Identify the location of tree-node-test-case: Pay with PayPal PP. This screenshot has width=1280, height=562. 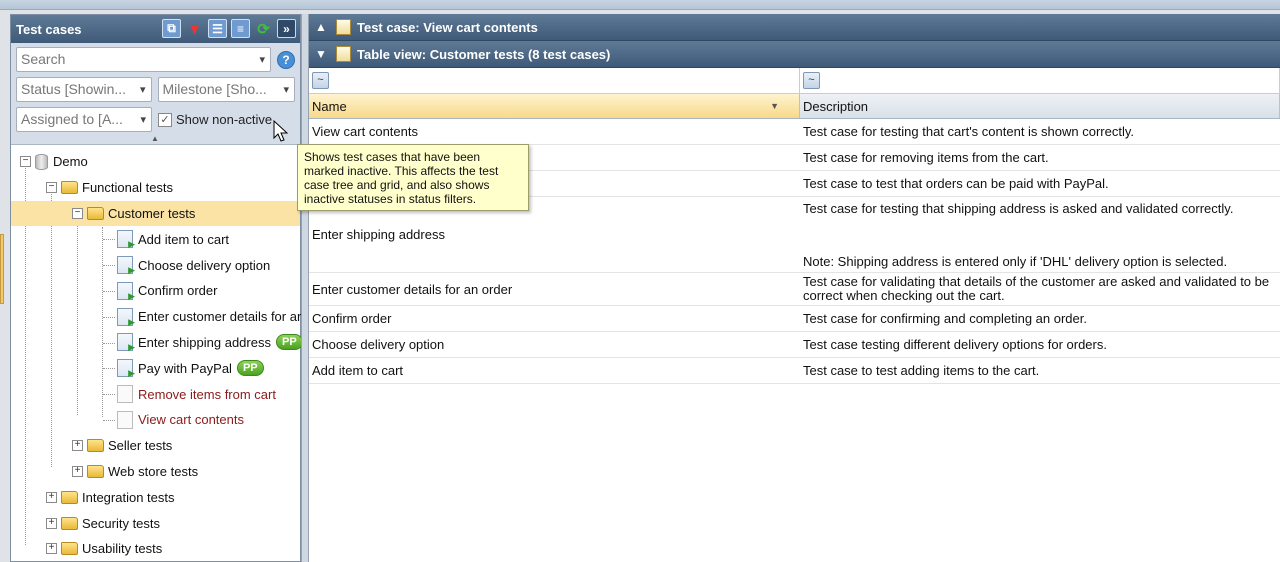
(155, 368).